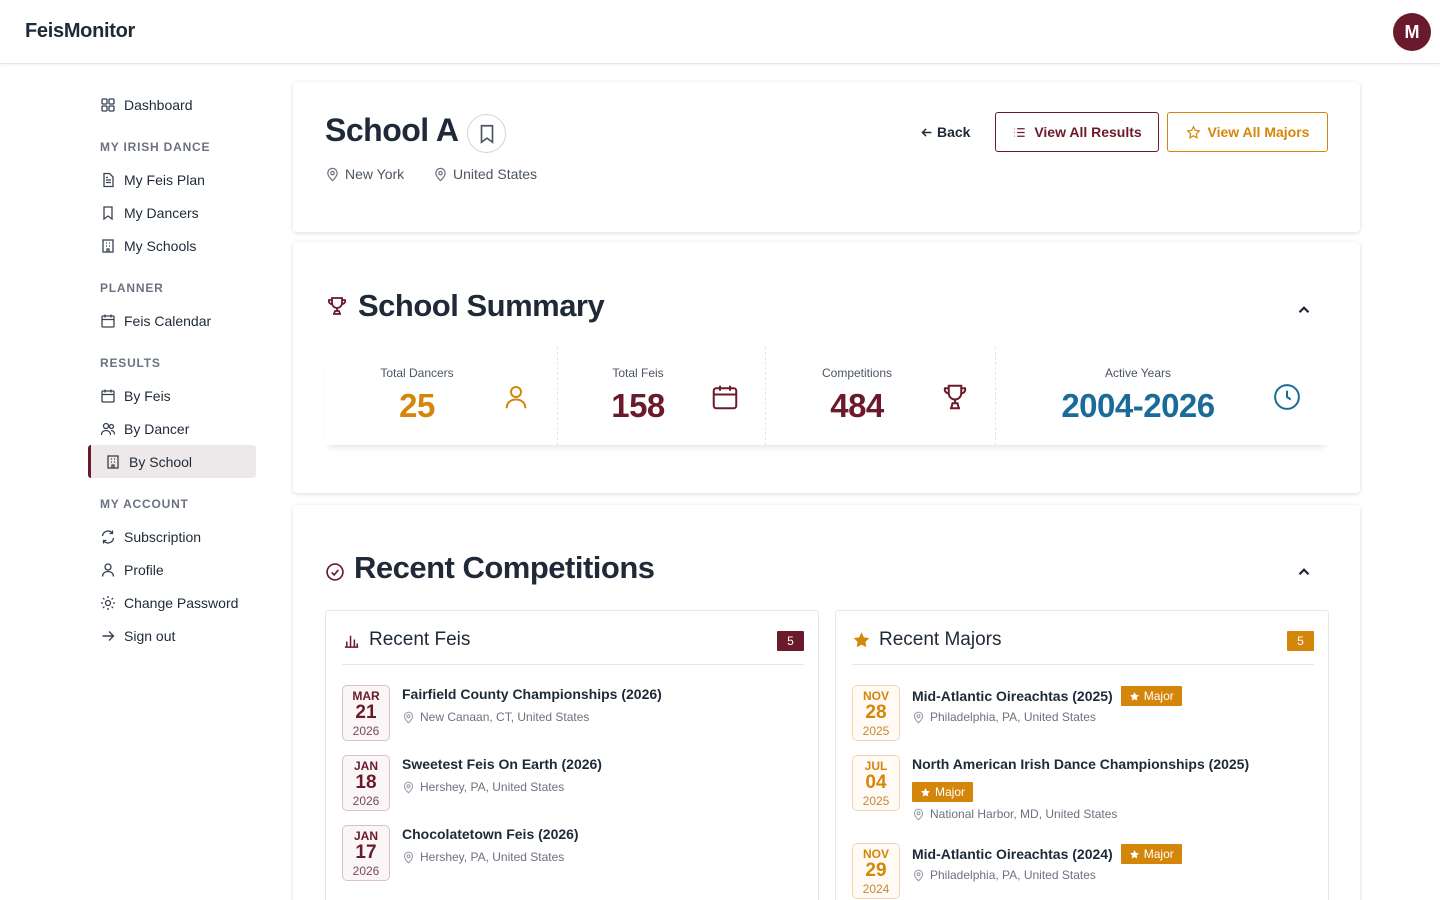 This screenshot has width=1440, height=900. I want to click on back-button: Back, so click(945, 132).